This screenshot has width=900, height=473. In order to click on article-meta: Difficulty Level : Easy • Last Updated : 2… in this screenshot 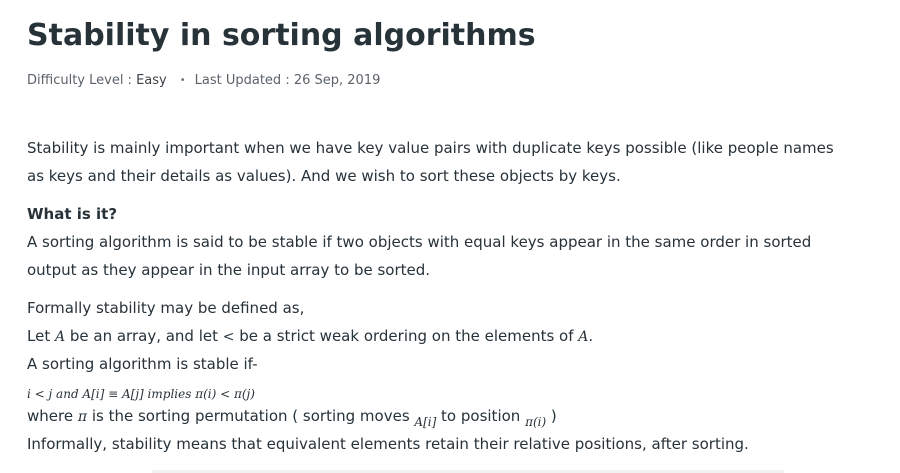, I will do `click(203, 80)`.